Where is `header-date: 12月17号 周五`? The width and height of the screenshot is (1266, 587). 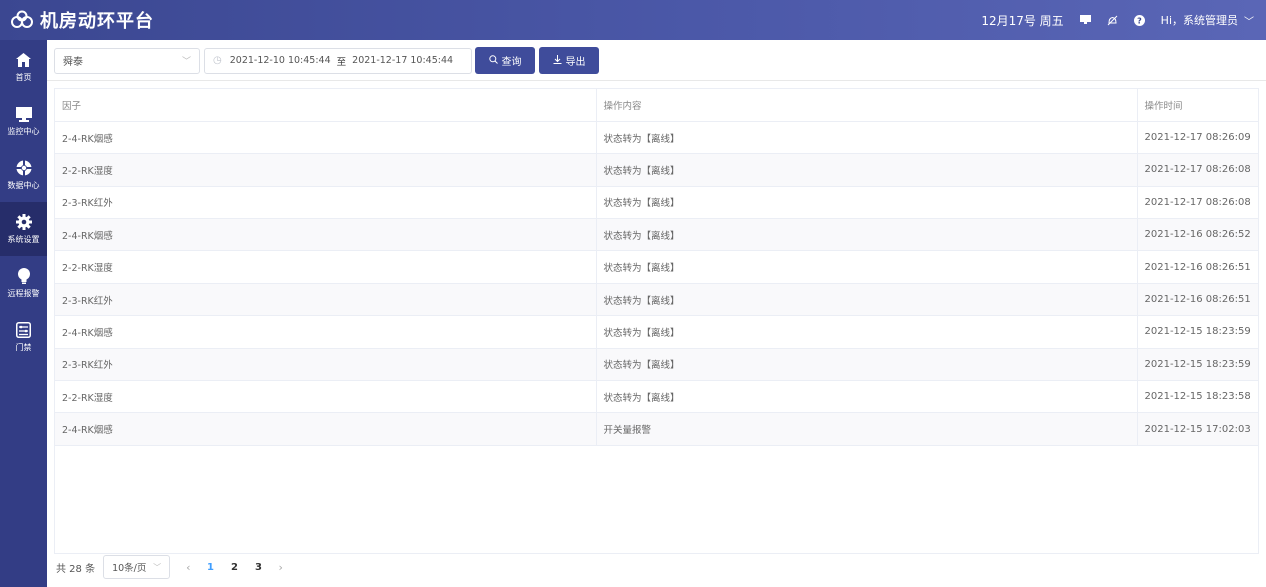 header-date: 12月17号 周五 is located at coordinates (1022, 20).